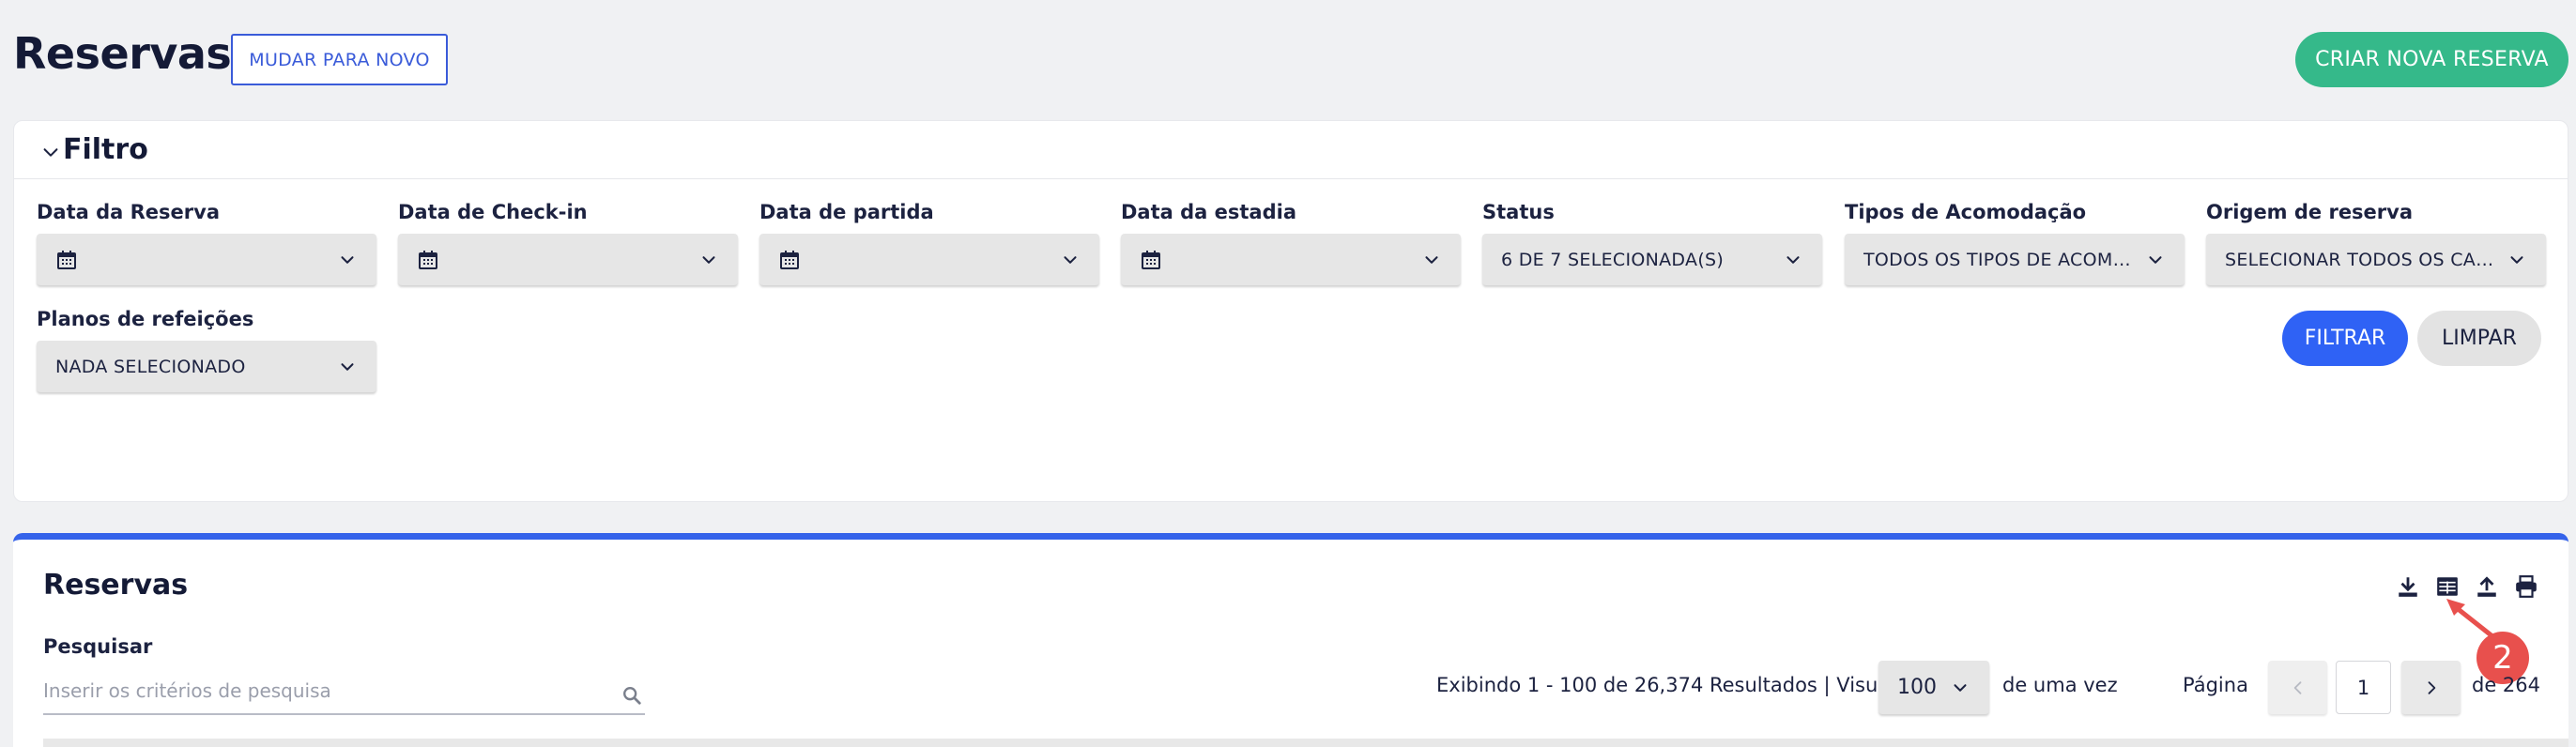  I want to click on label-booking-source: Origem de reserva, so click(2310, 212).